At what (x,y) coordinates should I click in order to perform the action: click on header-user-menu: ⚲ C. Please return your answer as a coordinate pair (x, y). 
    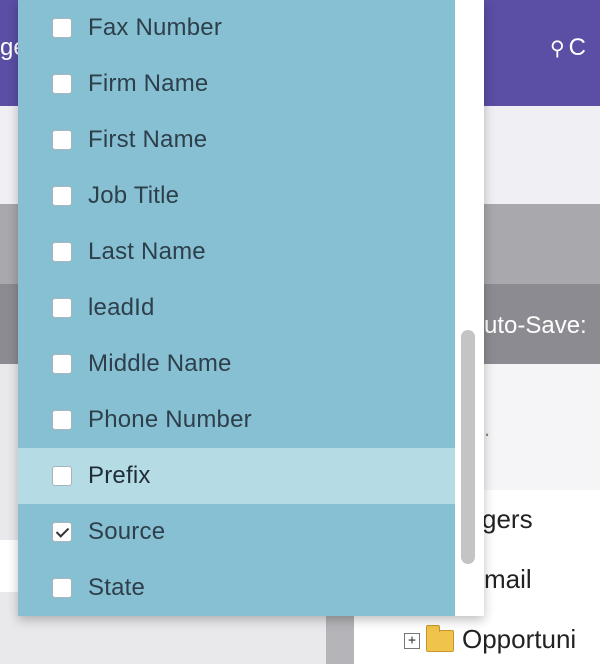
    Looking at the image, I should click on (568, 48).